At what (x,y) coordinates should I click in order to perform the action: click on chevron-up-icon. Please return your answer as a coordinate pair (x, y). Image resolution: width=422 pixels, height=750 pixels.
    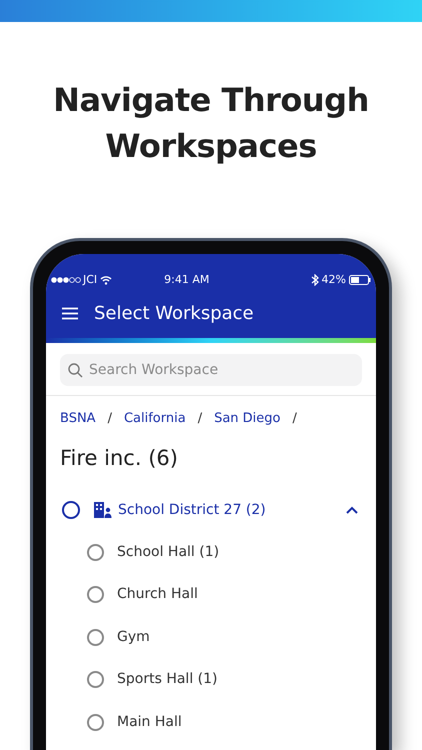
    Looking at the image, I should click on (352, 510).